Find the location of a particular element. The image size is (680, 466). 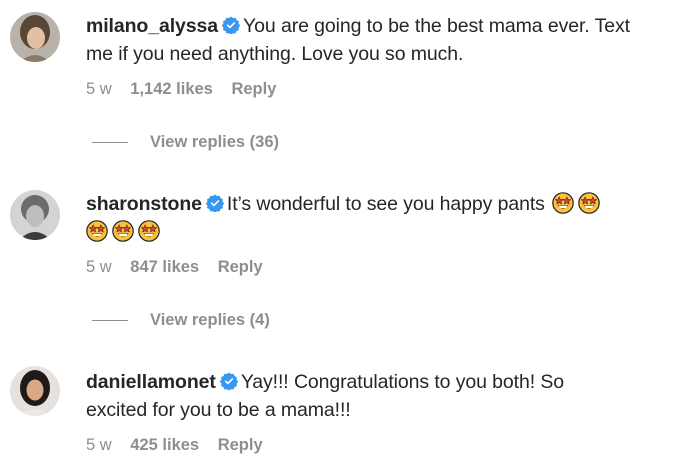

likes-count: 425 likes is located at coordinates (164, 445).